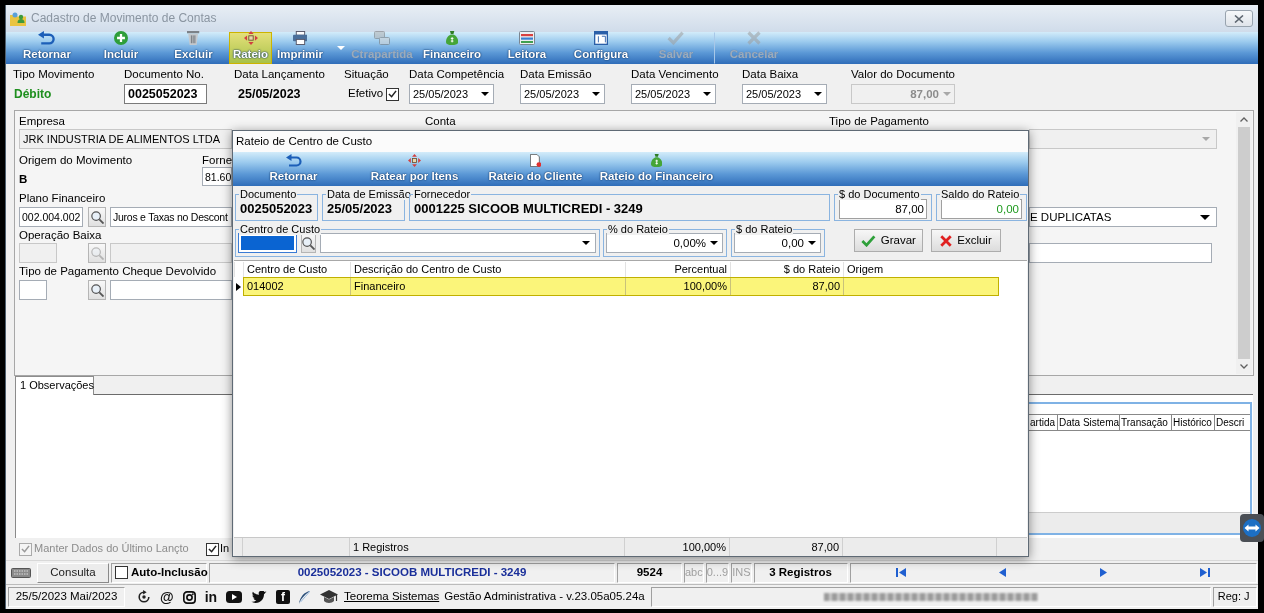 This screenshot has height=613, width=1264. Describe the element at coordinates (1146, 422) in the screenshot. I see `column-header: Transação` at that location.